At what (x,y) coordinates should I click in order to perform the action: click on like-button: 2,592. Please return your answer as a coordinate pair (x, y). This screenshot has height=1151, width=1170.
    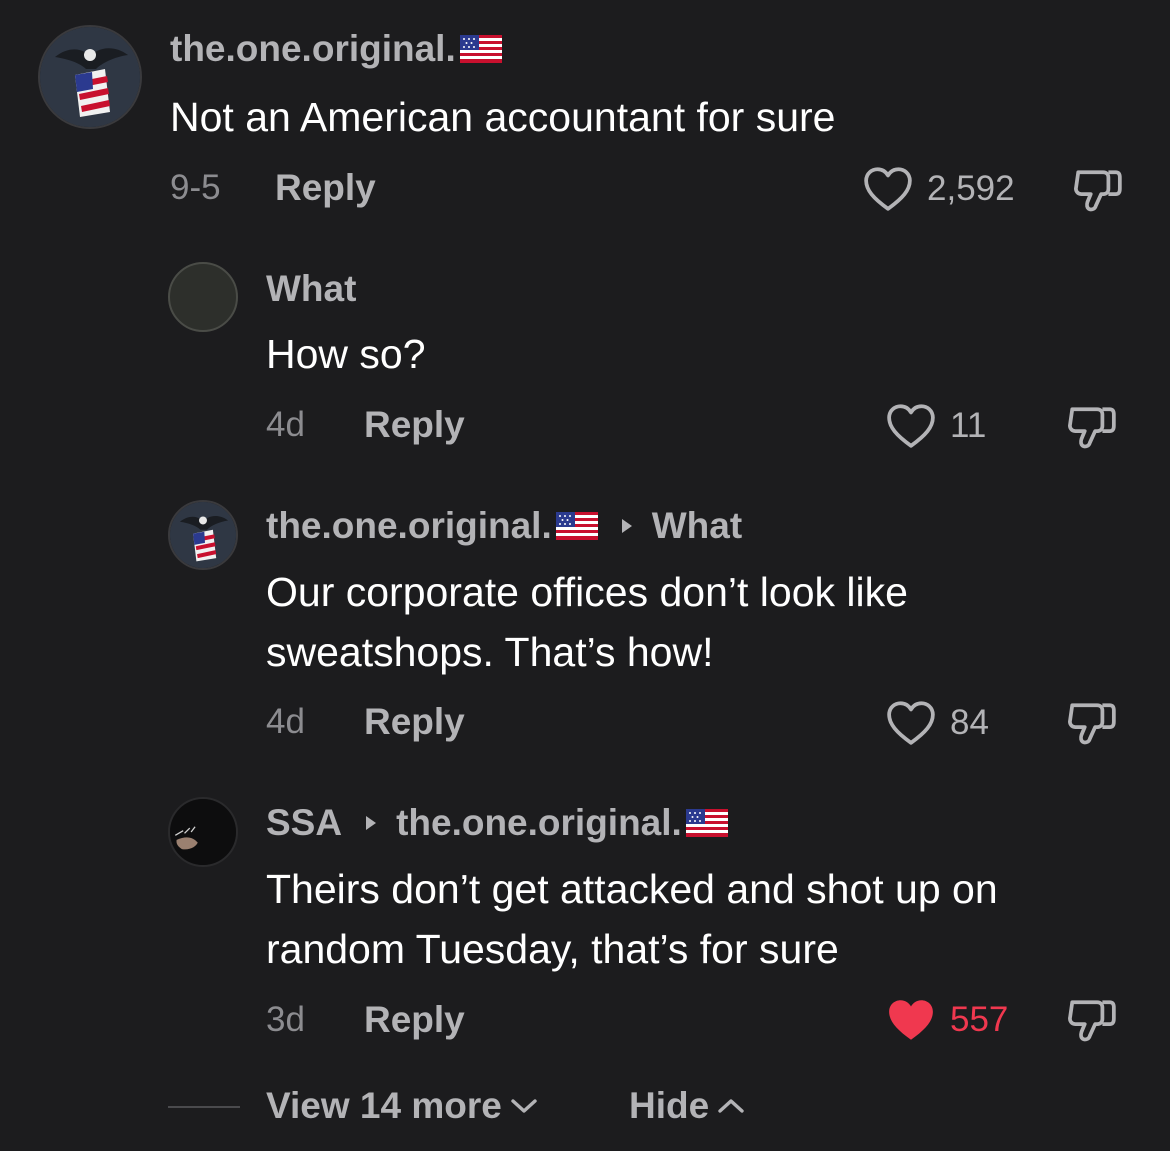
    Looking at the image, I should click on (939, 189).